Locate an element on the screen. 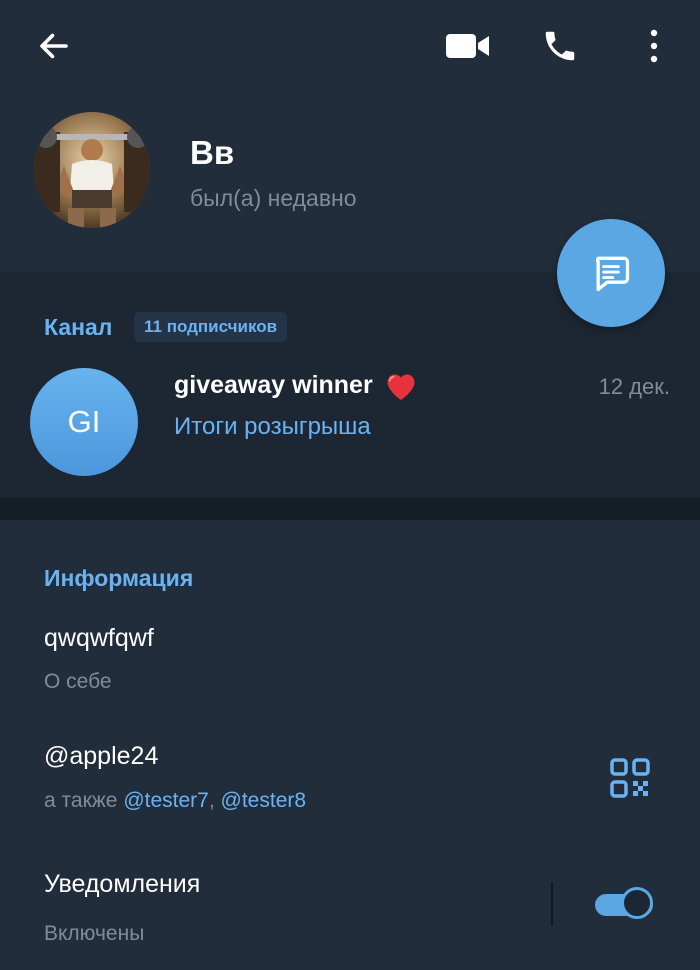 This screenshot has width=700, height=970. heart-icon is located at coordinates (401, 387).